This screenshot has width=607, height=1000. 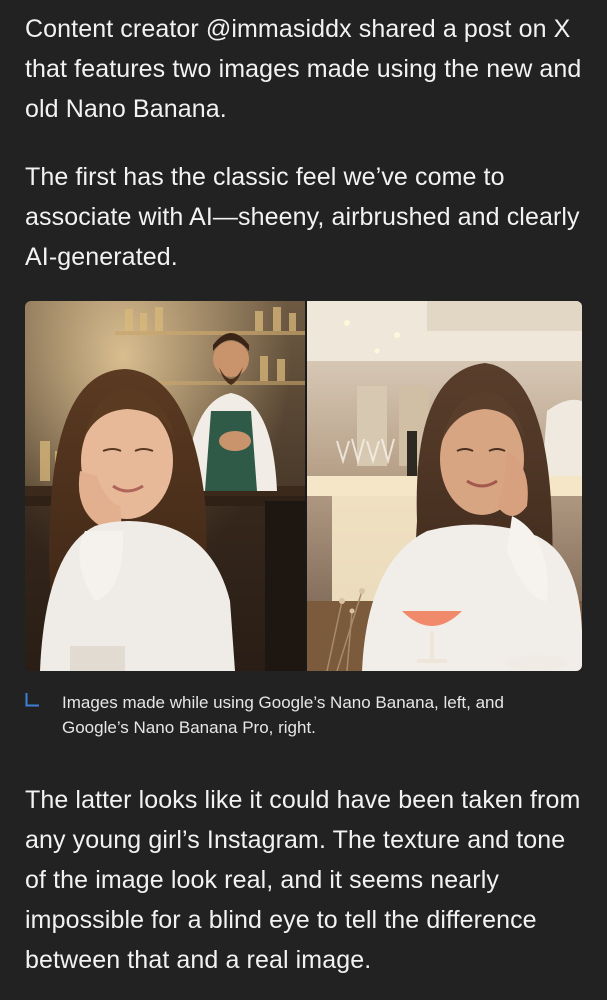 What do you see at coordinates (32, 700) in the screenshot?
I see `caption-corner-icon` at bounding box center [32, 700].